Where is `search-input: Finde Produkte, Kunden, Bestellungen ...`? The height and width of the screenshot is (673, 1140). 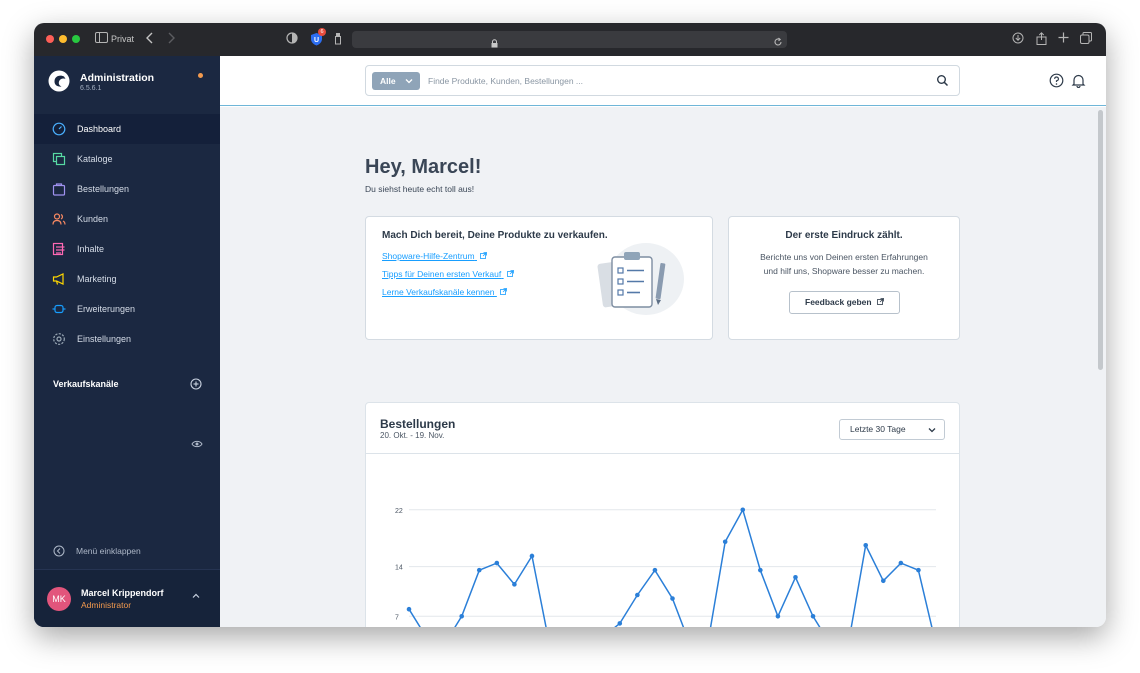 search-input: Finde Produkte, Kunden, Bestellungen ... is located at coordinates (505, 81).